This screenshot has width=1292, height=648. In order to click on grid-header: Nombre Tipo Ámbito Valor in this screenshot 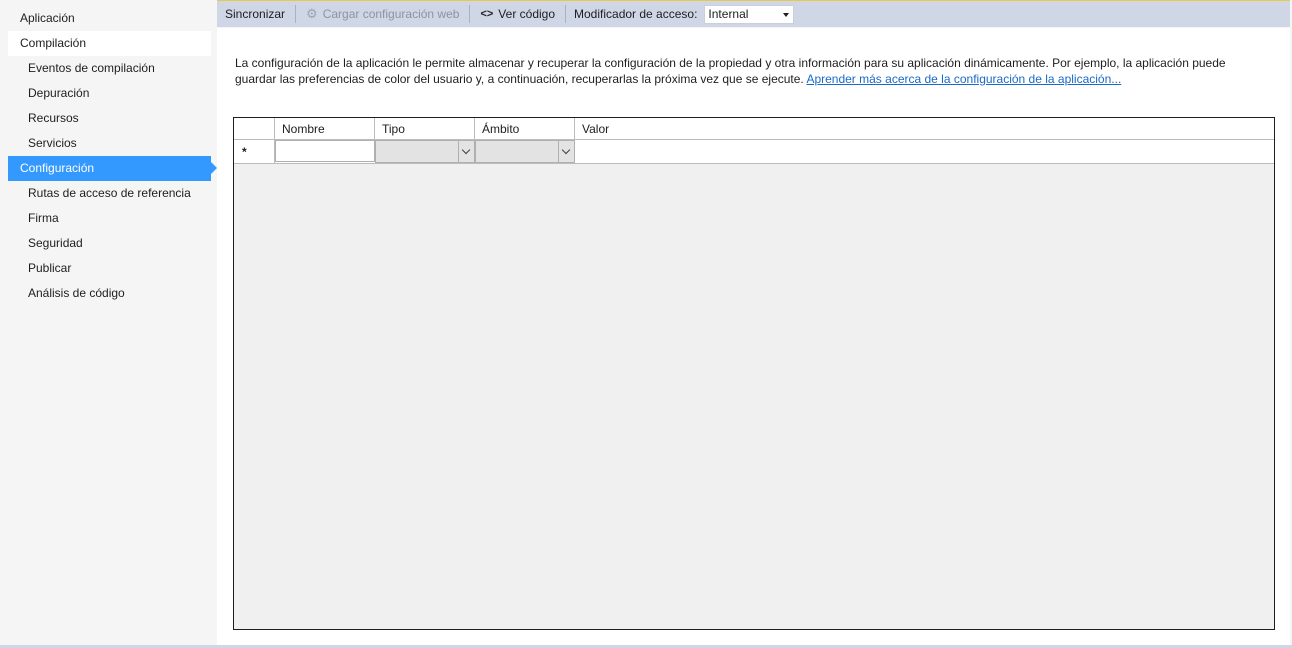, I will do `click(754, 129)`.